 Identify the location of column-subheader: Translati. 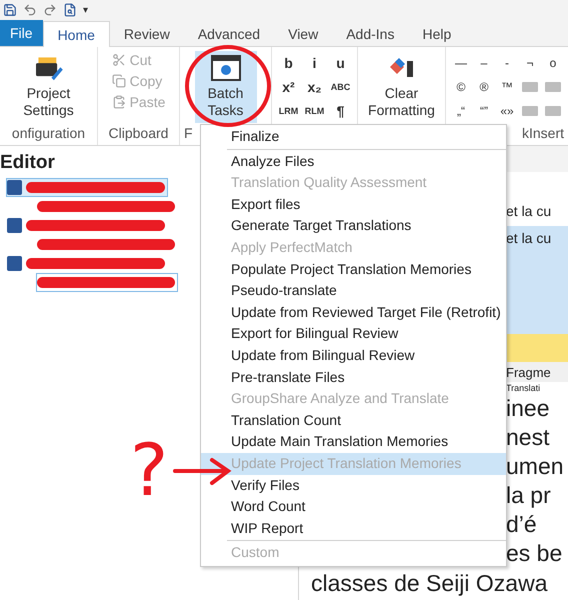
(523, 388).